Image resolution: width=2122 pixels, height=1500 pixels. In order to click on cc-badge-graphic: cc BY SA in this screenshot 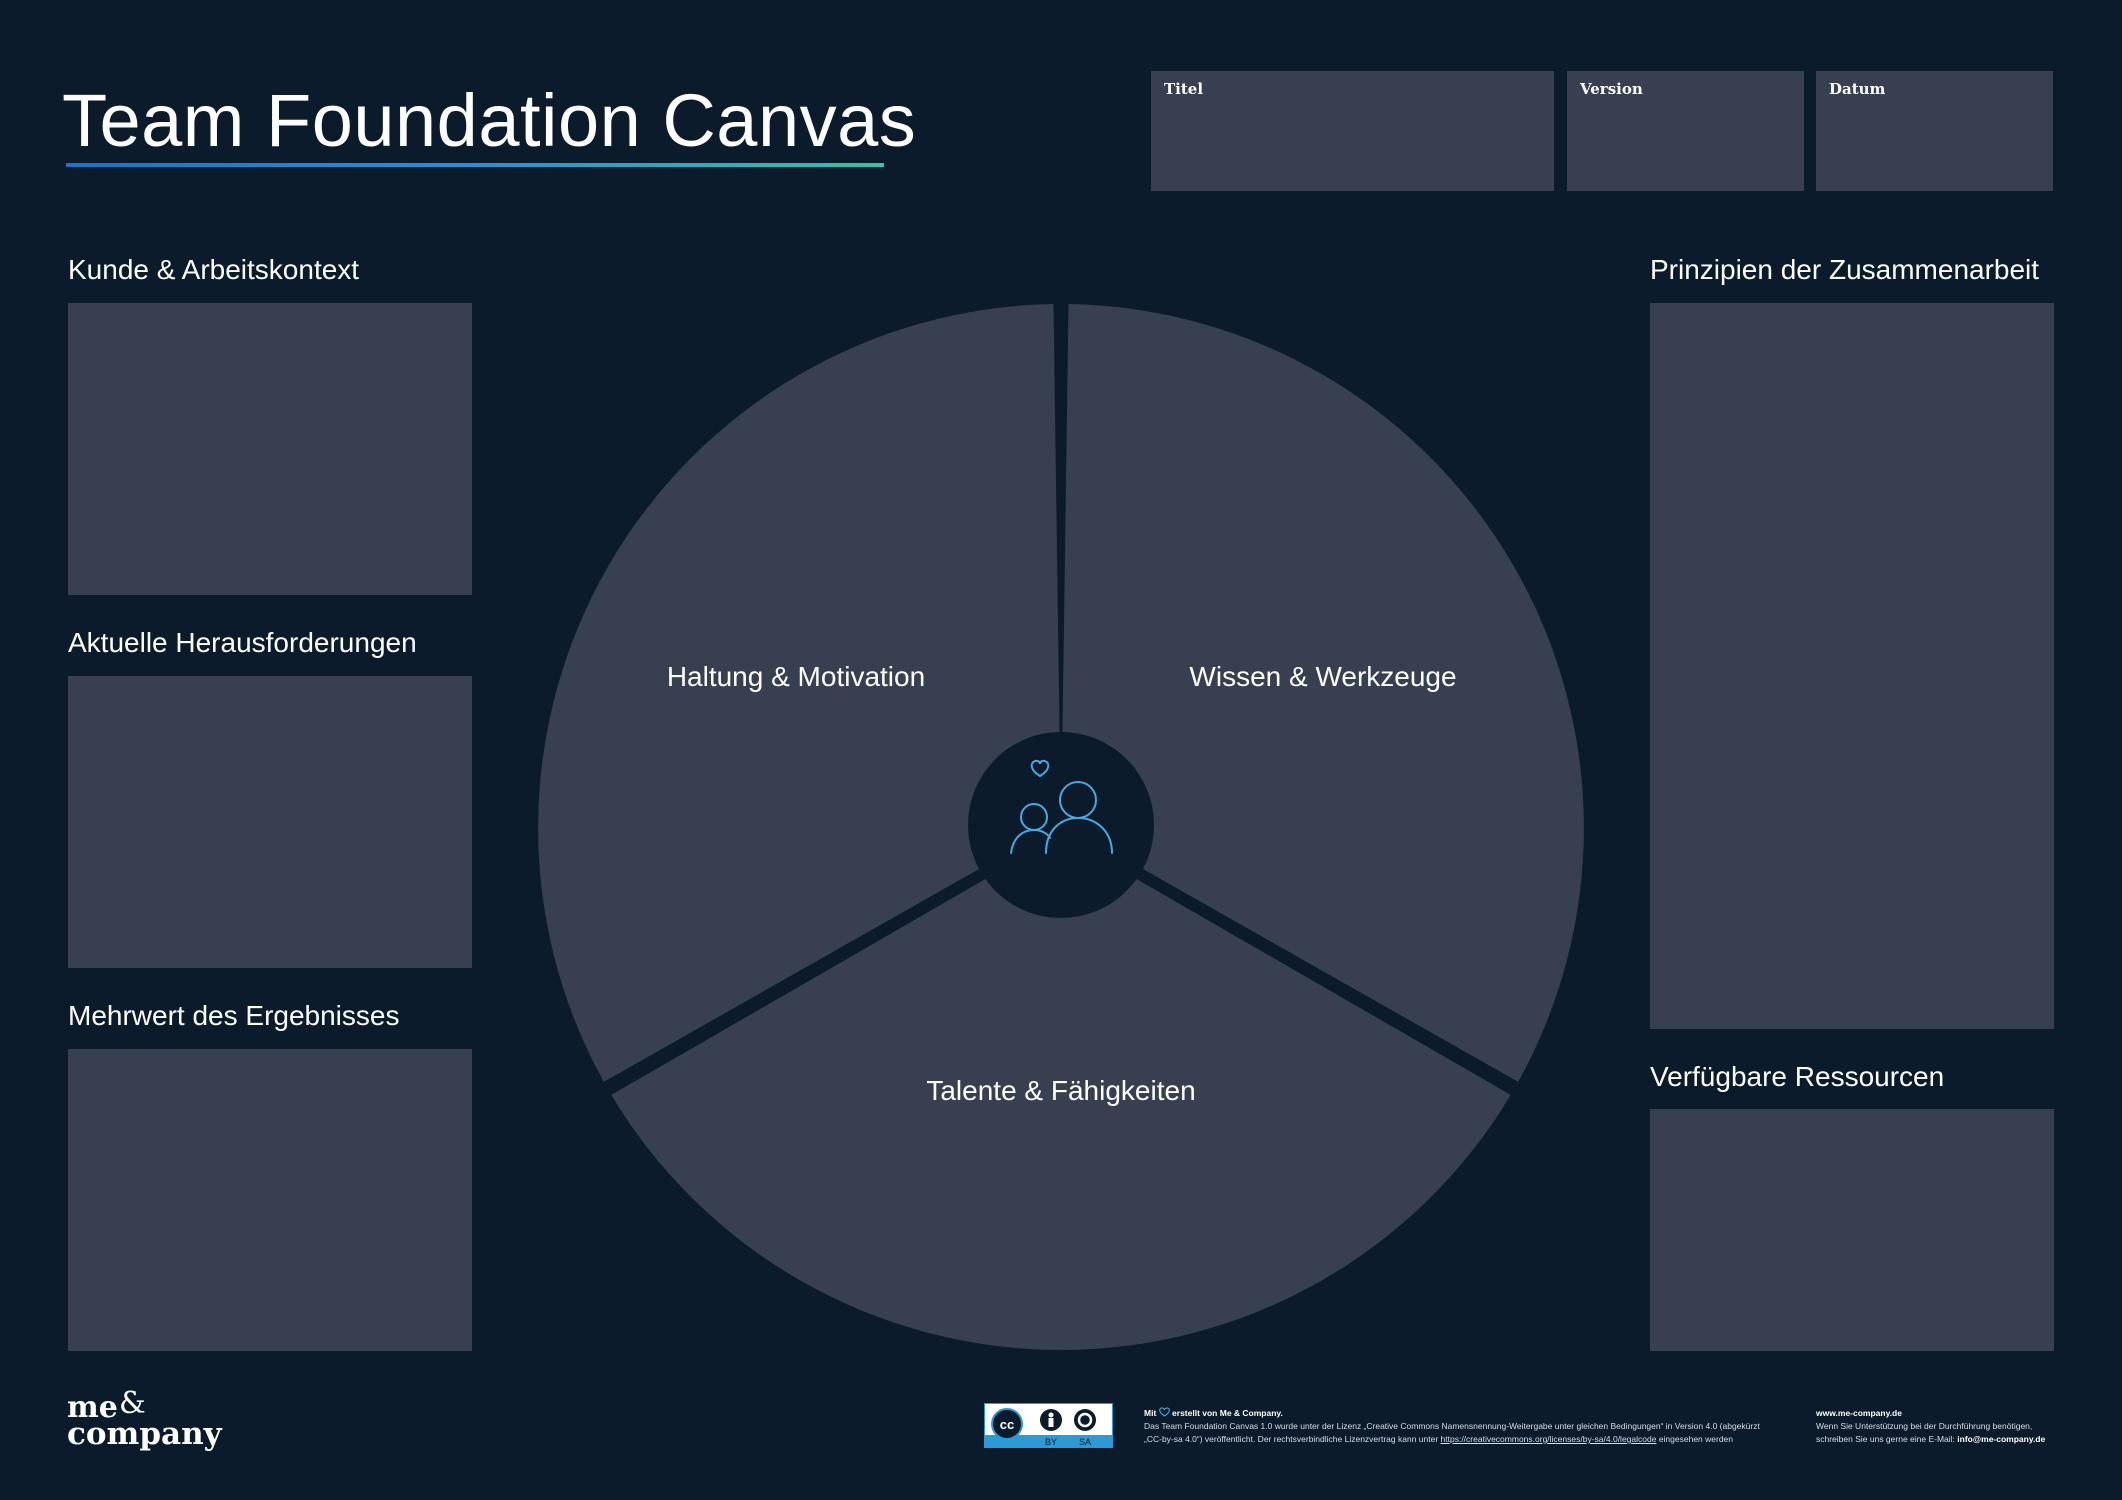, I will do `click(1048, 1425)`.